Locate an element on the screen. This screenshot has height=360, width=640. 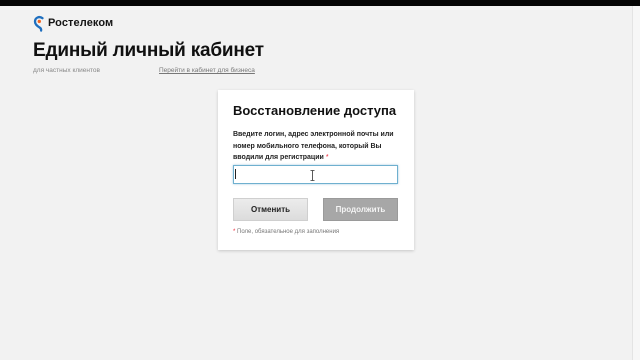
browser-top-bar is located at coordinates (320, 3).